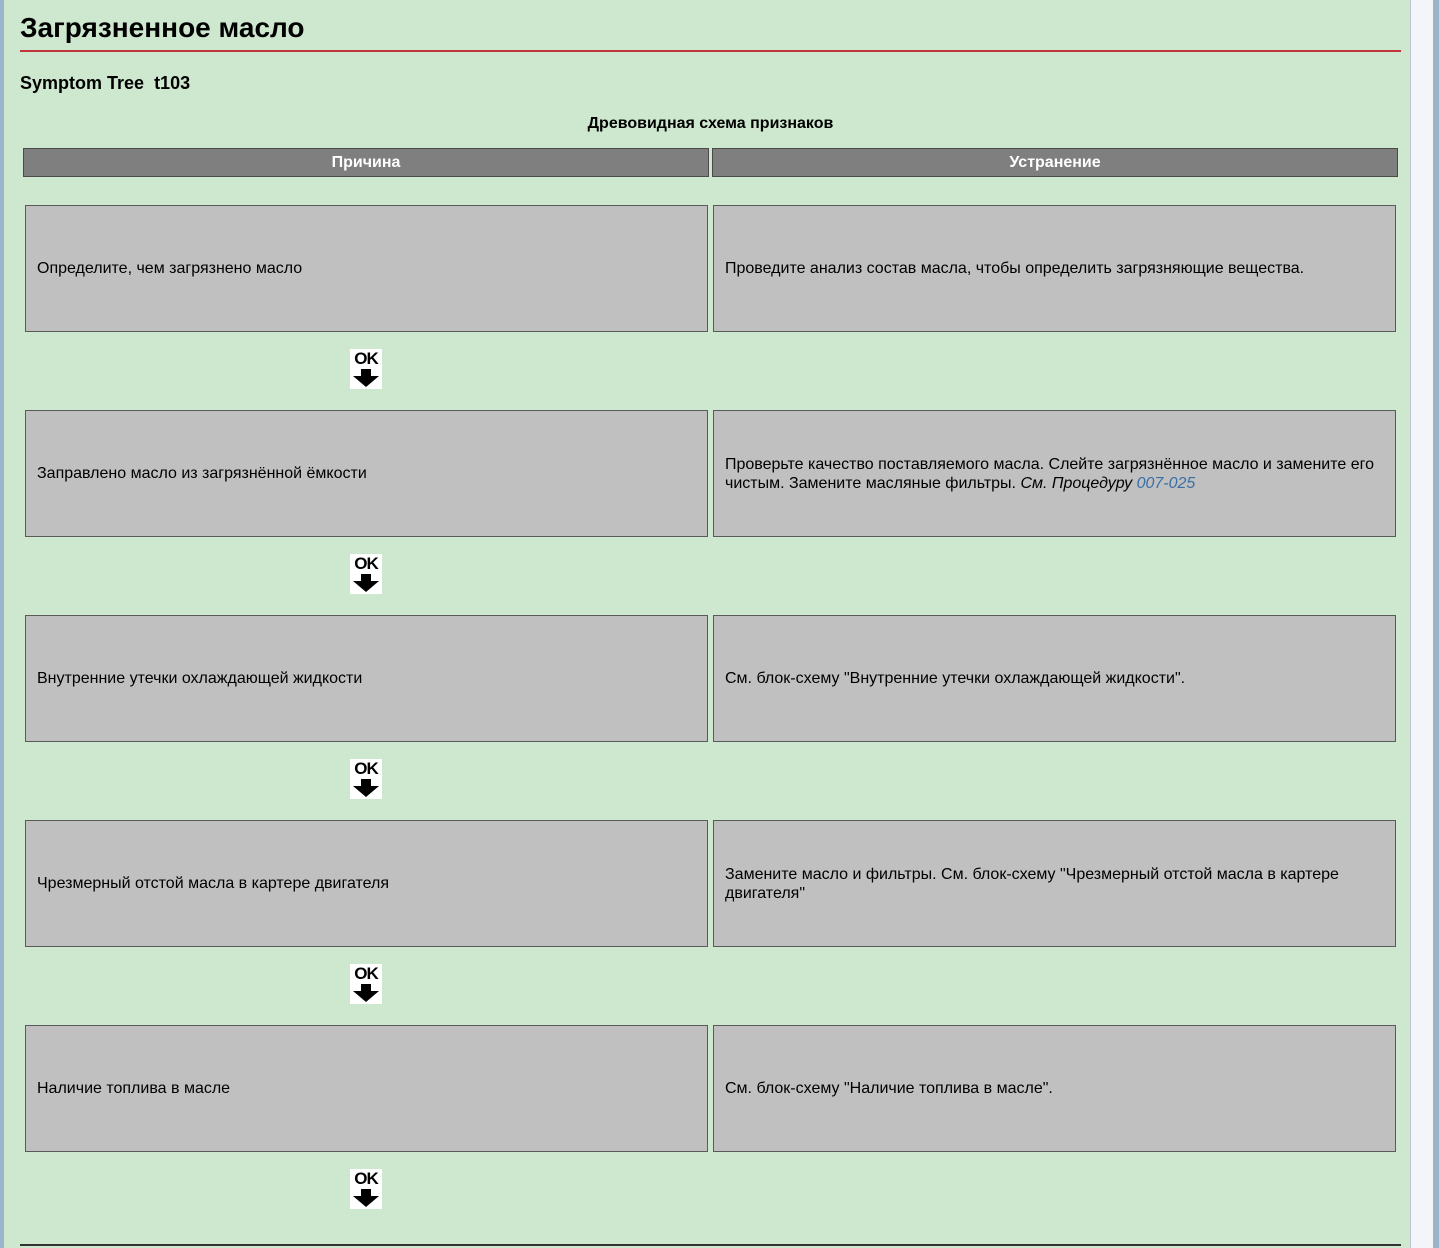 This screenshot has height=1248, width=1439. What do you see at coordinates (134, 1088) in the screenshot?
I see `cause-text: Наличие топлива в масле` at bounding box center [134, 1088].